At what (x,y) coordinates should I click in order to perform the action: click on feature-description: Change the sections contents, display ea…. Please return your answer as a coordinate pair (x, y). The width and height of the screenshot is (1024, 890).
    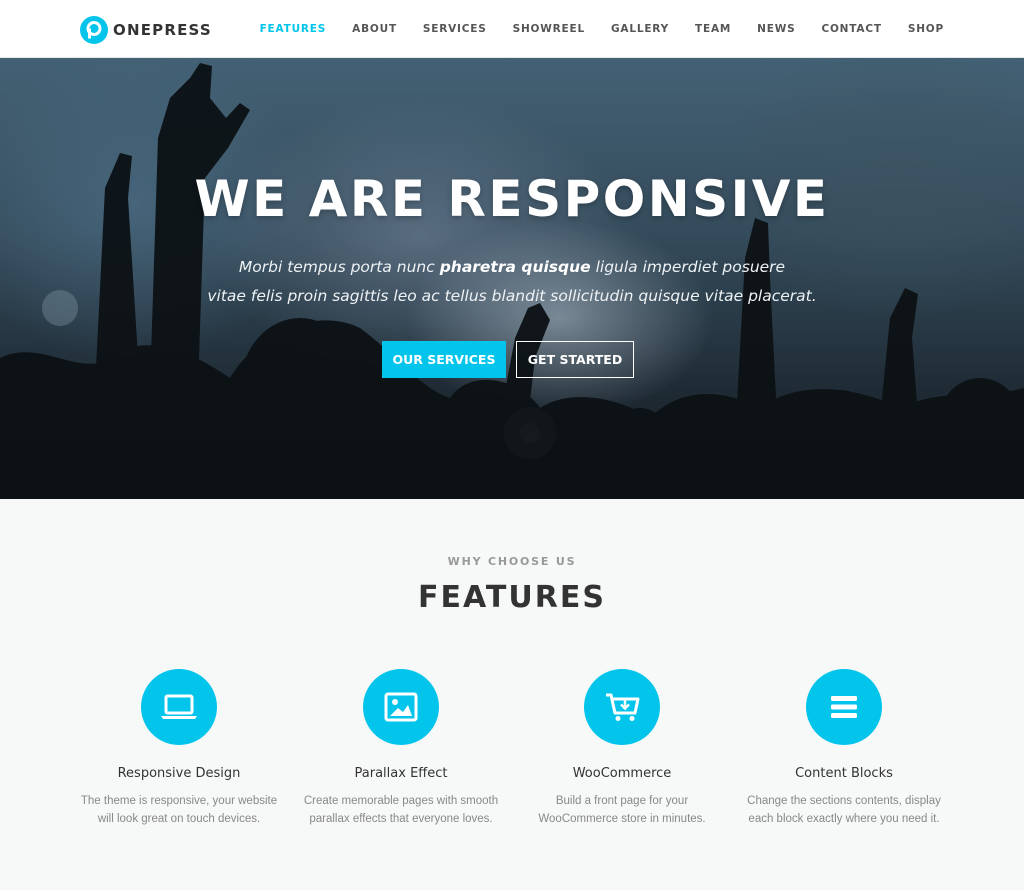
    Looking at the image, I should click on (844, 810).